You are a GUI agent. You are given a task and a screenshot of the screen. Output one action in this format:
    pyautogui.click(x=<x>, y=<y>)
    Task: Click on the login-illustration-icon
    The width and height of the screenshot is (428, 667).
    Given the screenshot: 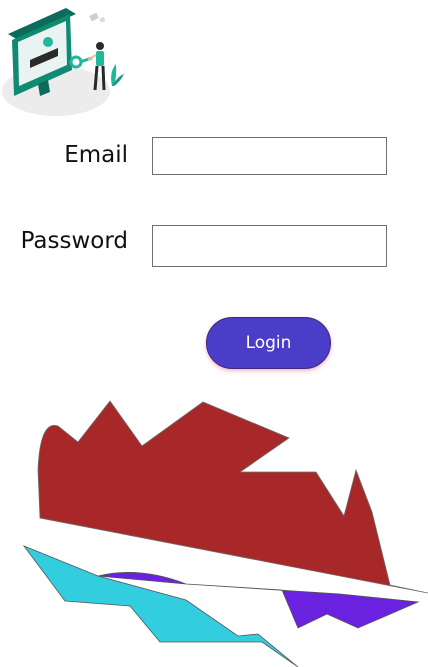 What is the action you would take?
    pyautogui.click(x=63, y=62)
    